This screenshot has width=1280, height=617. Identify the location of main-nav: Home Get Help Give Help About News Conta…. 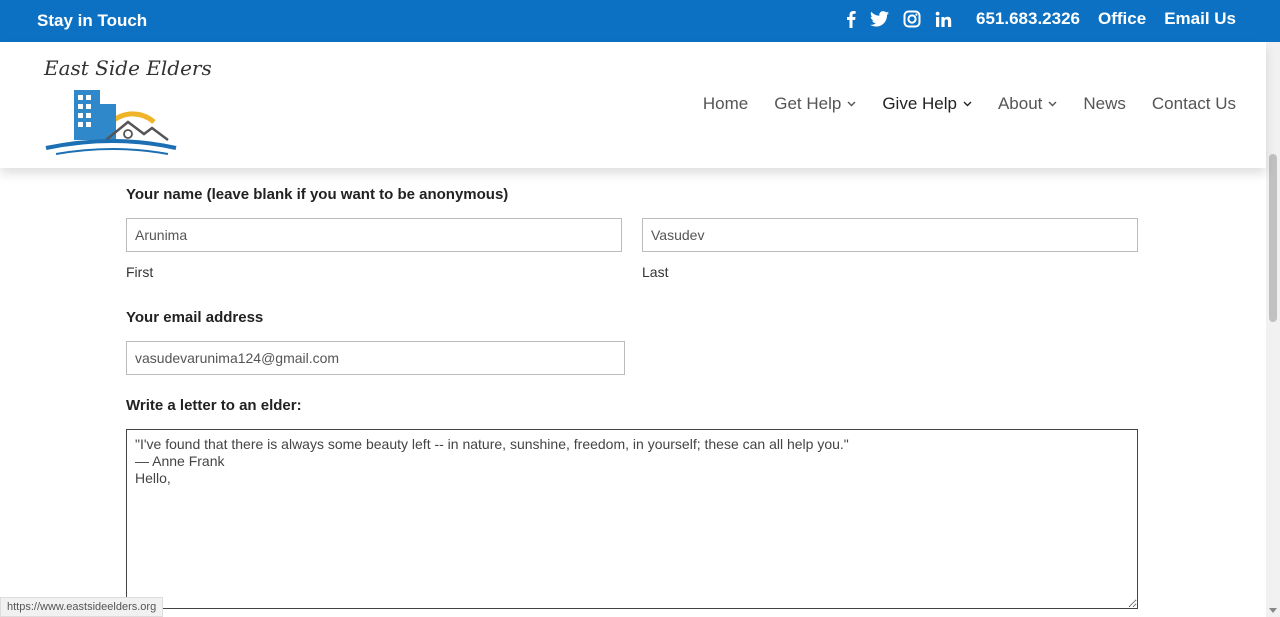
(956, 104).